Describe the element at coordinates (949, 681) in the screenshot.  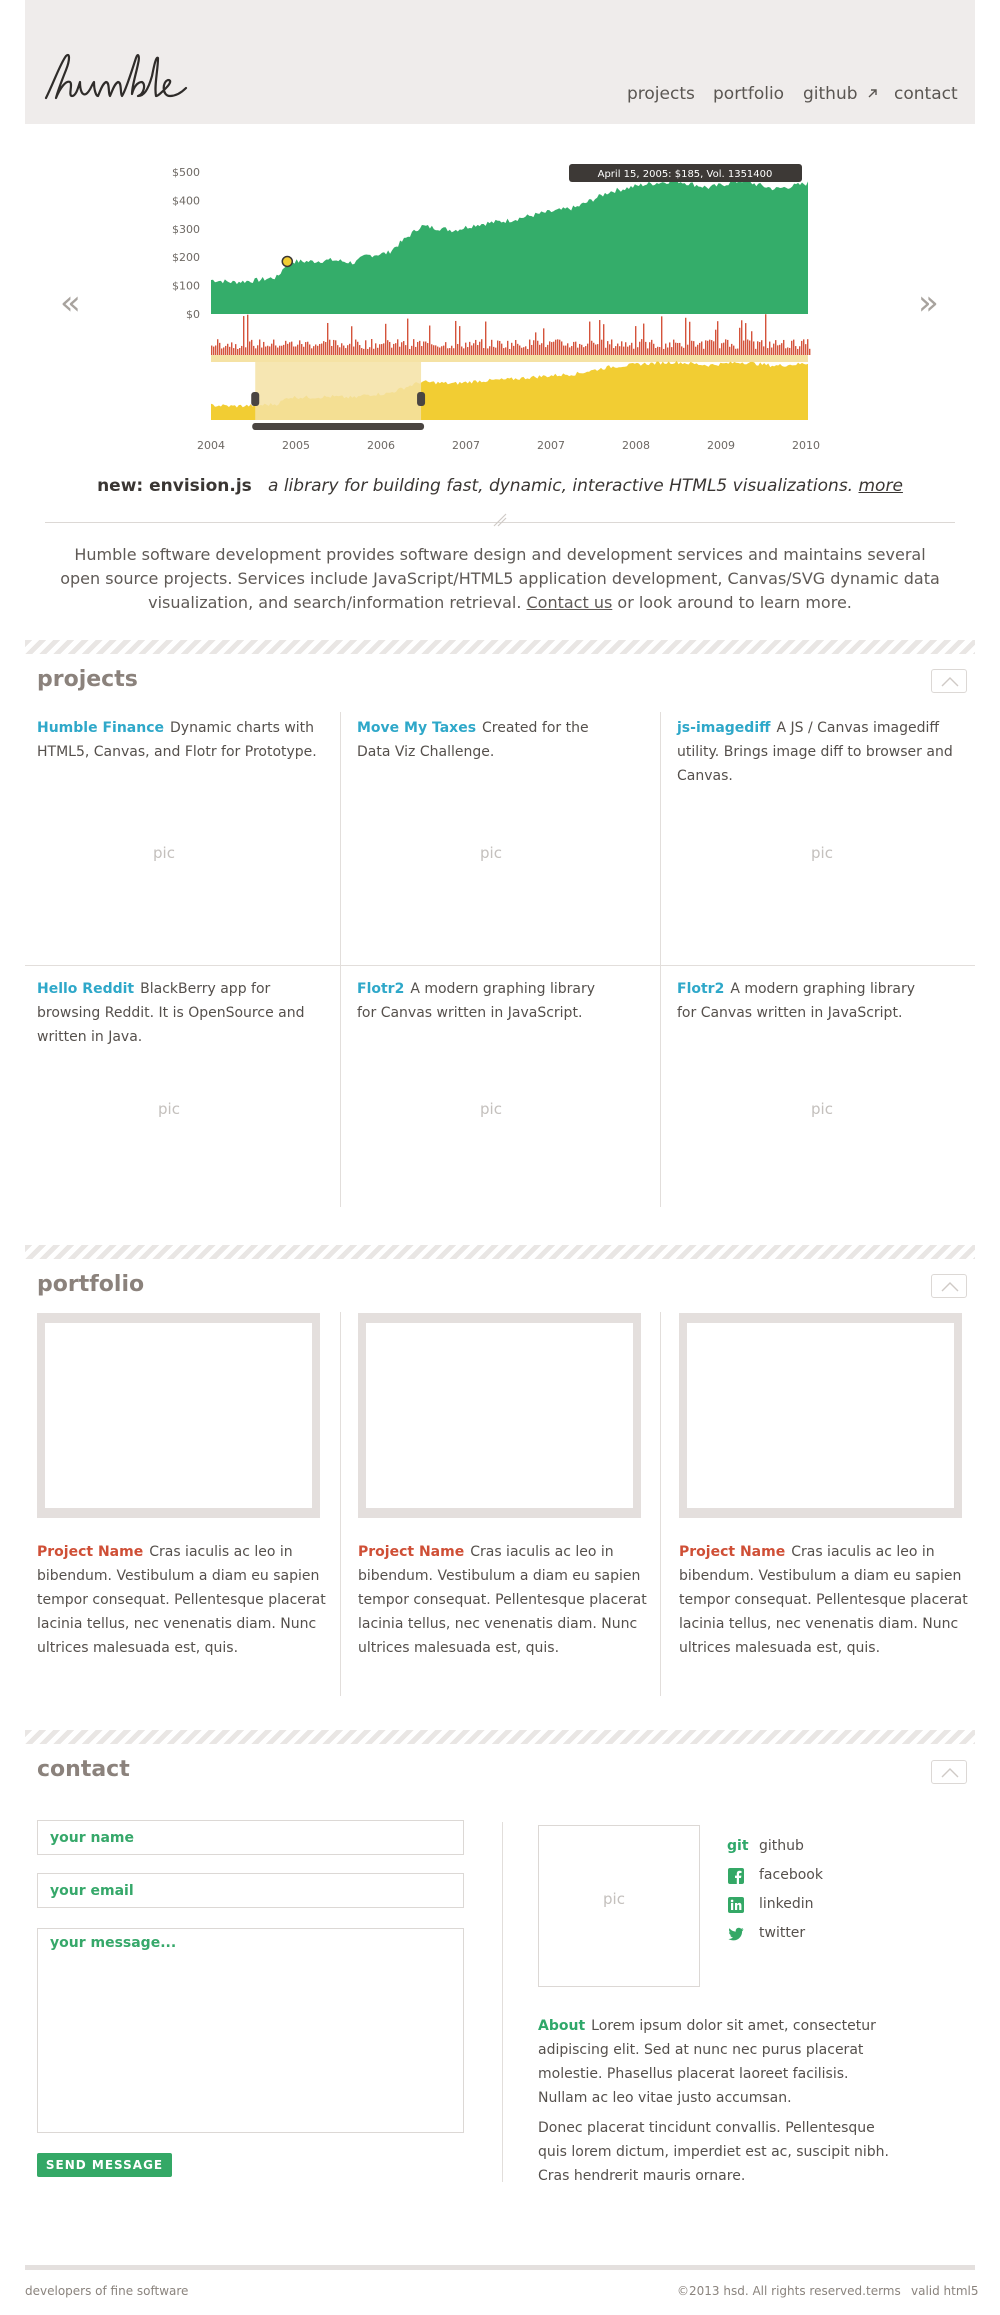
I see `projects-scroll-top-button` at that location.